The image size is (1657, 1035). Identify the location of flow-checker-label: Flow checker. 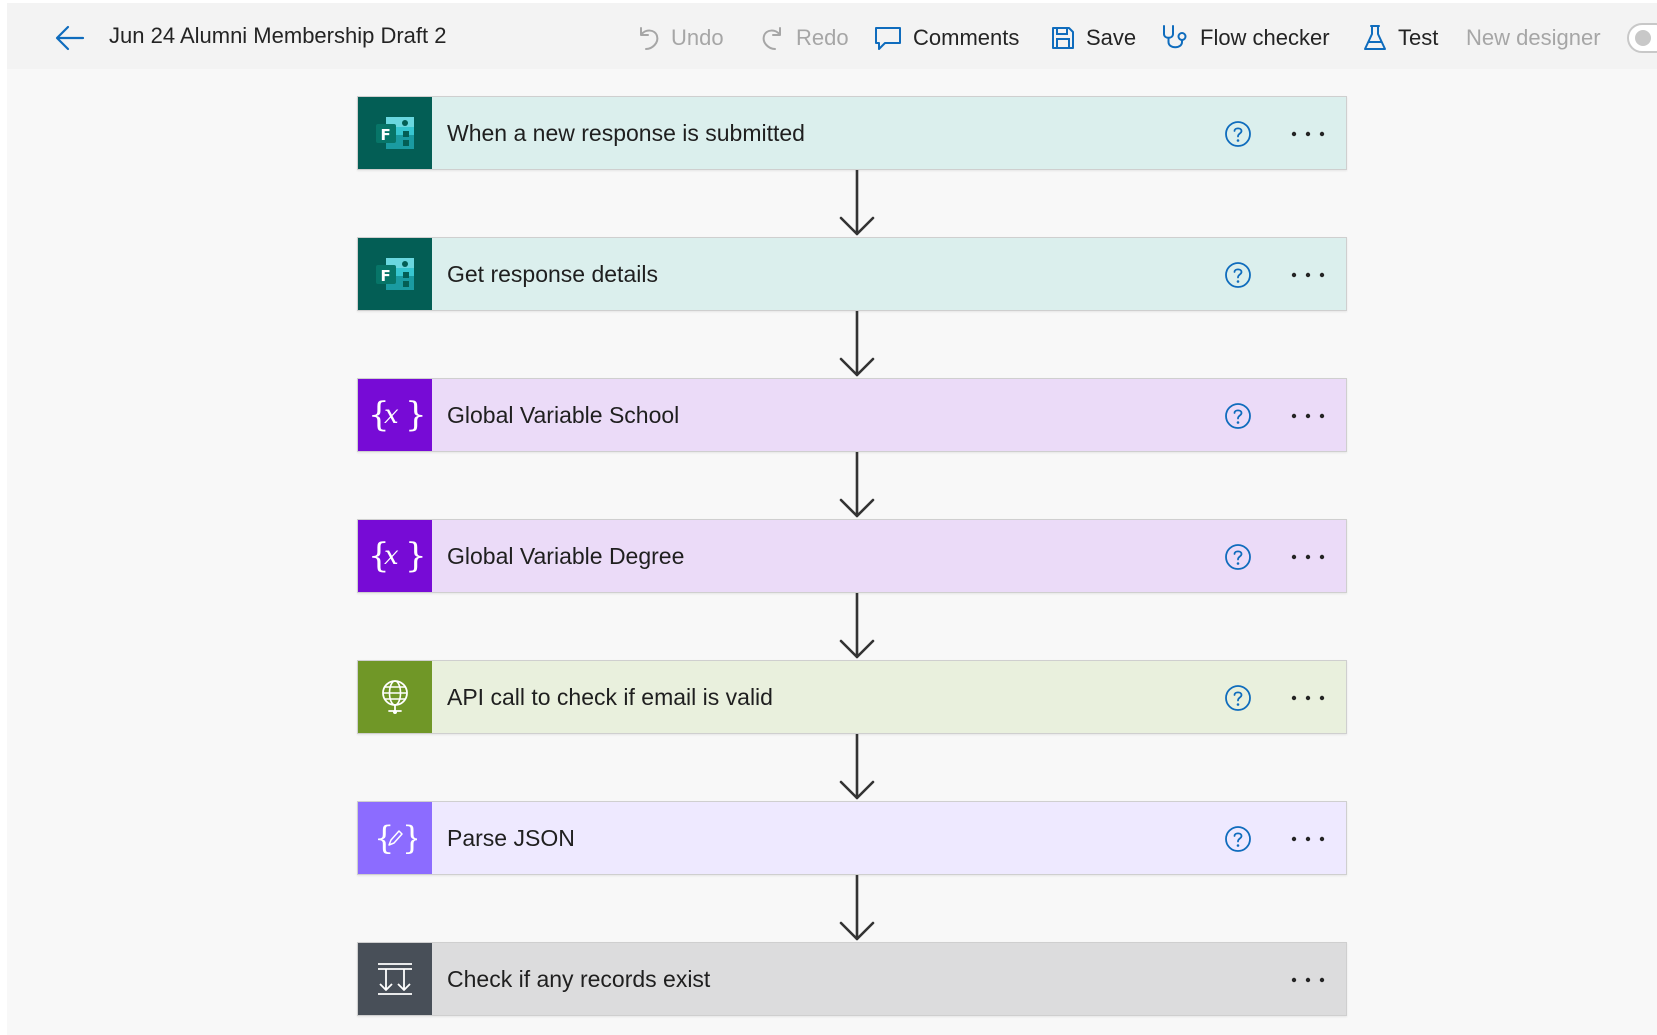
(1265, 37).